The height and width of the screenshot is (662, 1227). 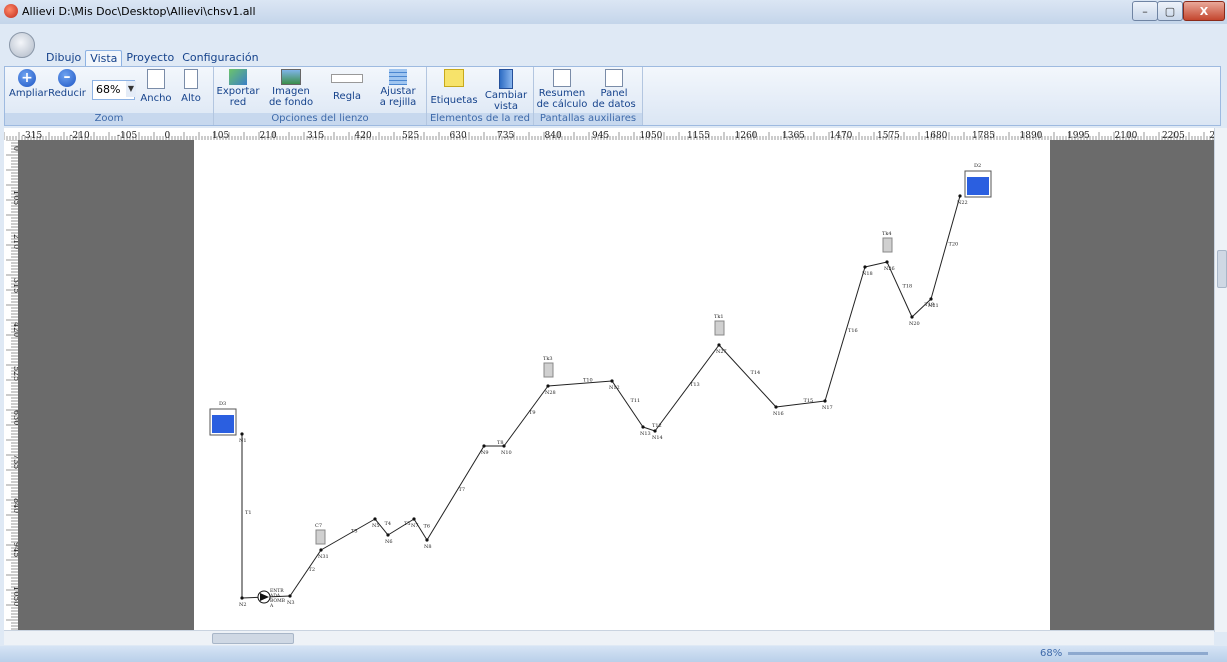 I want to click on pipe-label: T4, so click(x=388, y=524).